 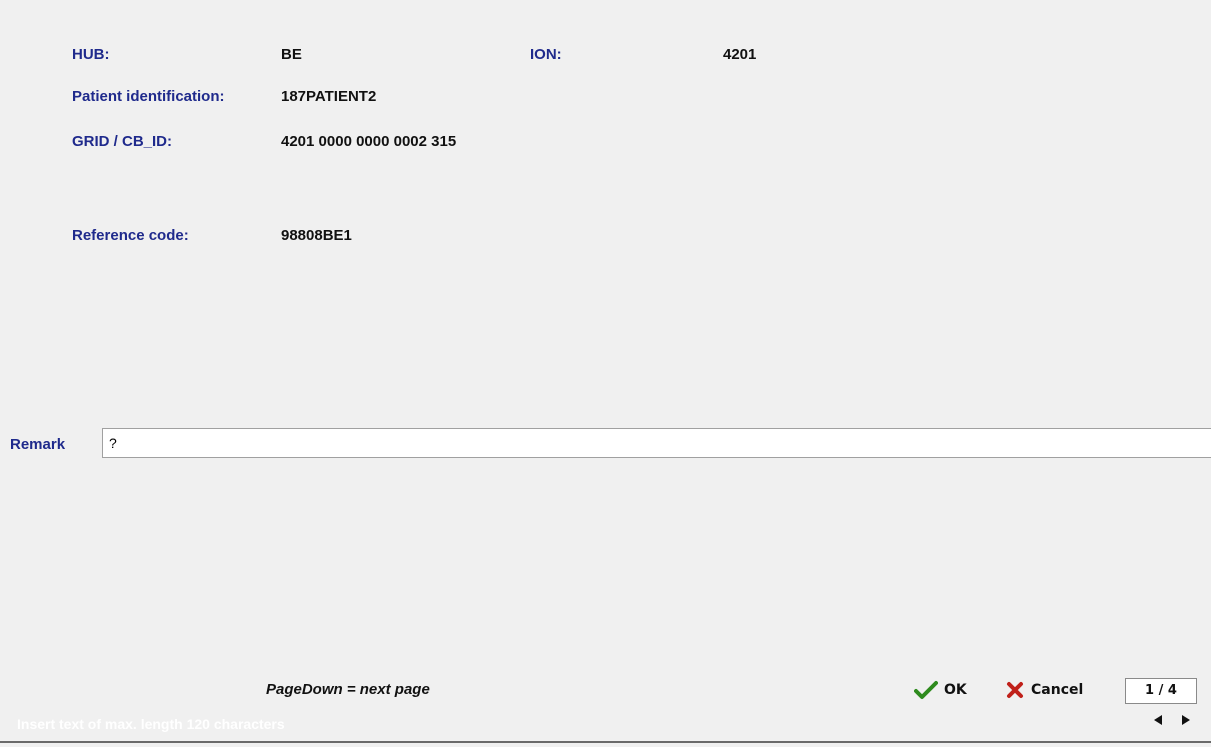 I want to click on ok-button-label: OK, so click(x=955, y=690).